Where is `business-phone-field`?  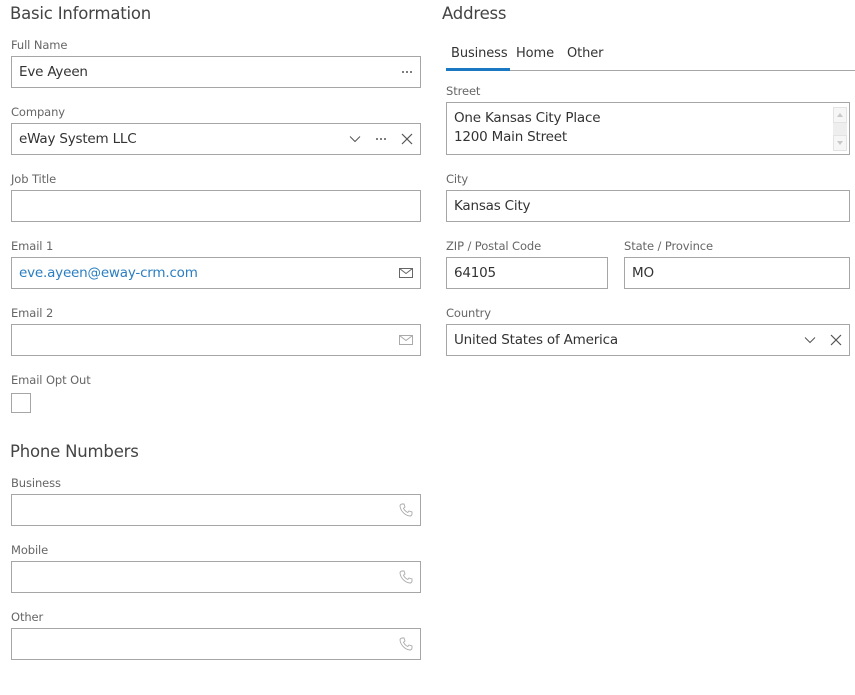 business-phone-field is located at coordinates (216, 510).